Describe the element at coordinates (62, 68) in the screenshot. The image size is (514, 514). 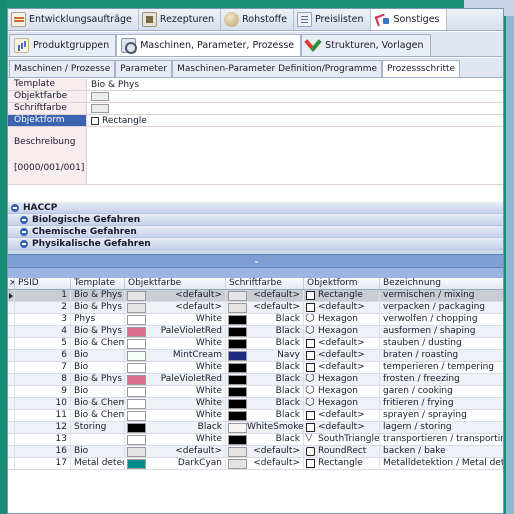
I see `tab-maschinen-prozesse: Maschinen / Prozesse` at that location.